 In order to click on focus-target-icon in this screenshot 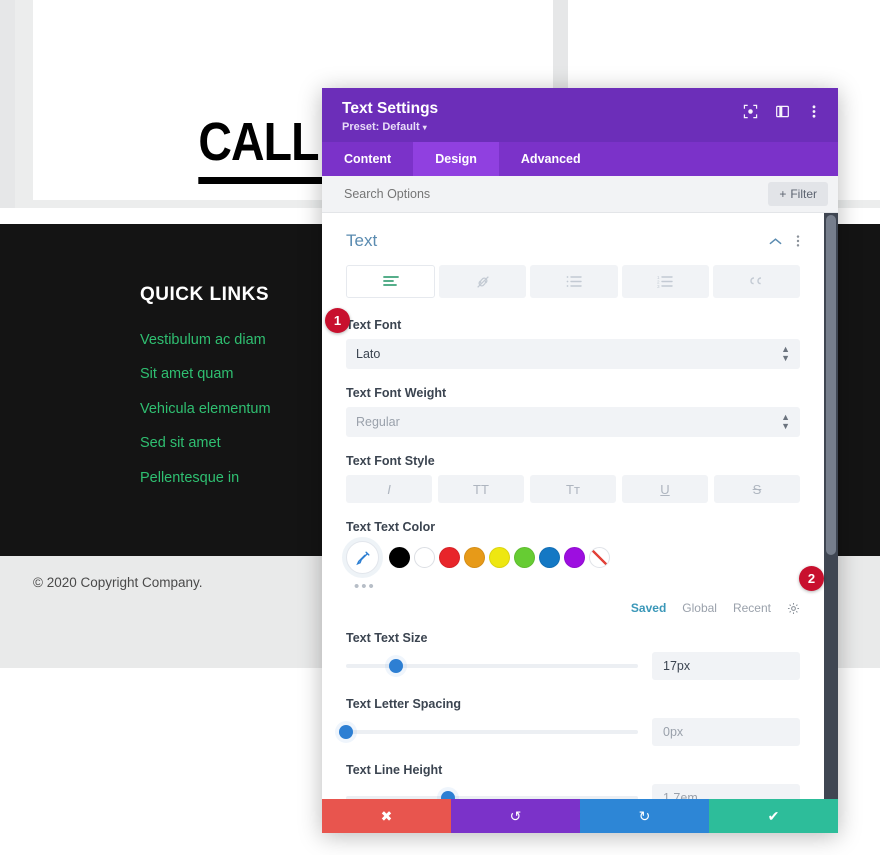, I will do `click(750, 111)`.